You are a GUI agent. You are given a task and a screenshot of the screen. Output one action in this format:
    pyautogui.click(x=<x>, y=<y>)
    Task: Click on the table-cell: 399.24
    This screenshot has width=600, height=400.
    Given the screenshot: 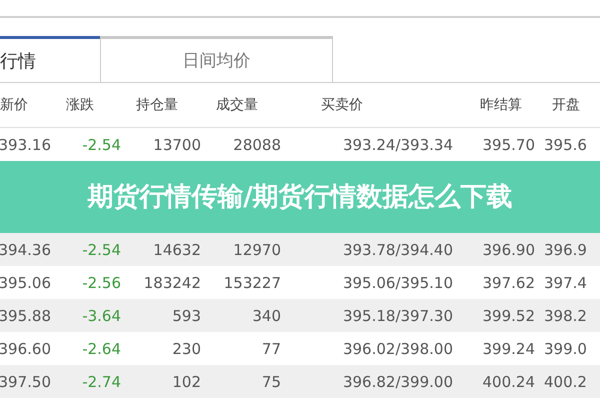 What is the action you would take?
    pyautogui.click(x=508, y=349)
    